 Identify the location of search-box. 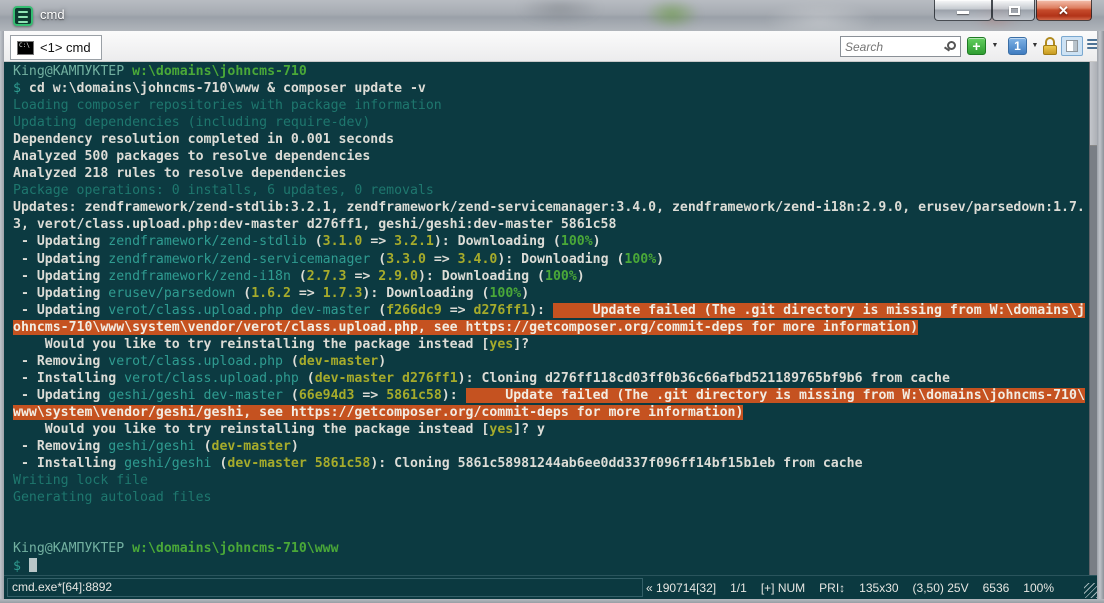
(900, 46).